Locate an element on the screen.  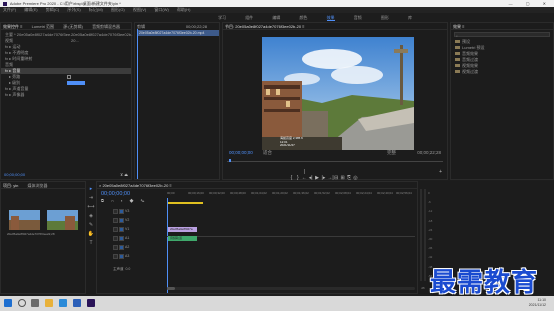
program-timecode: 00;00;00;00 is located at coordinates (241, 152).